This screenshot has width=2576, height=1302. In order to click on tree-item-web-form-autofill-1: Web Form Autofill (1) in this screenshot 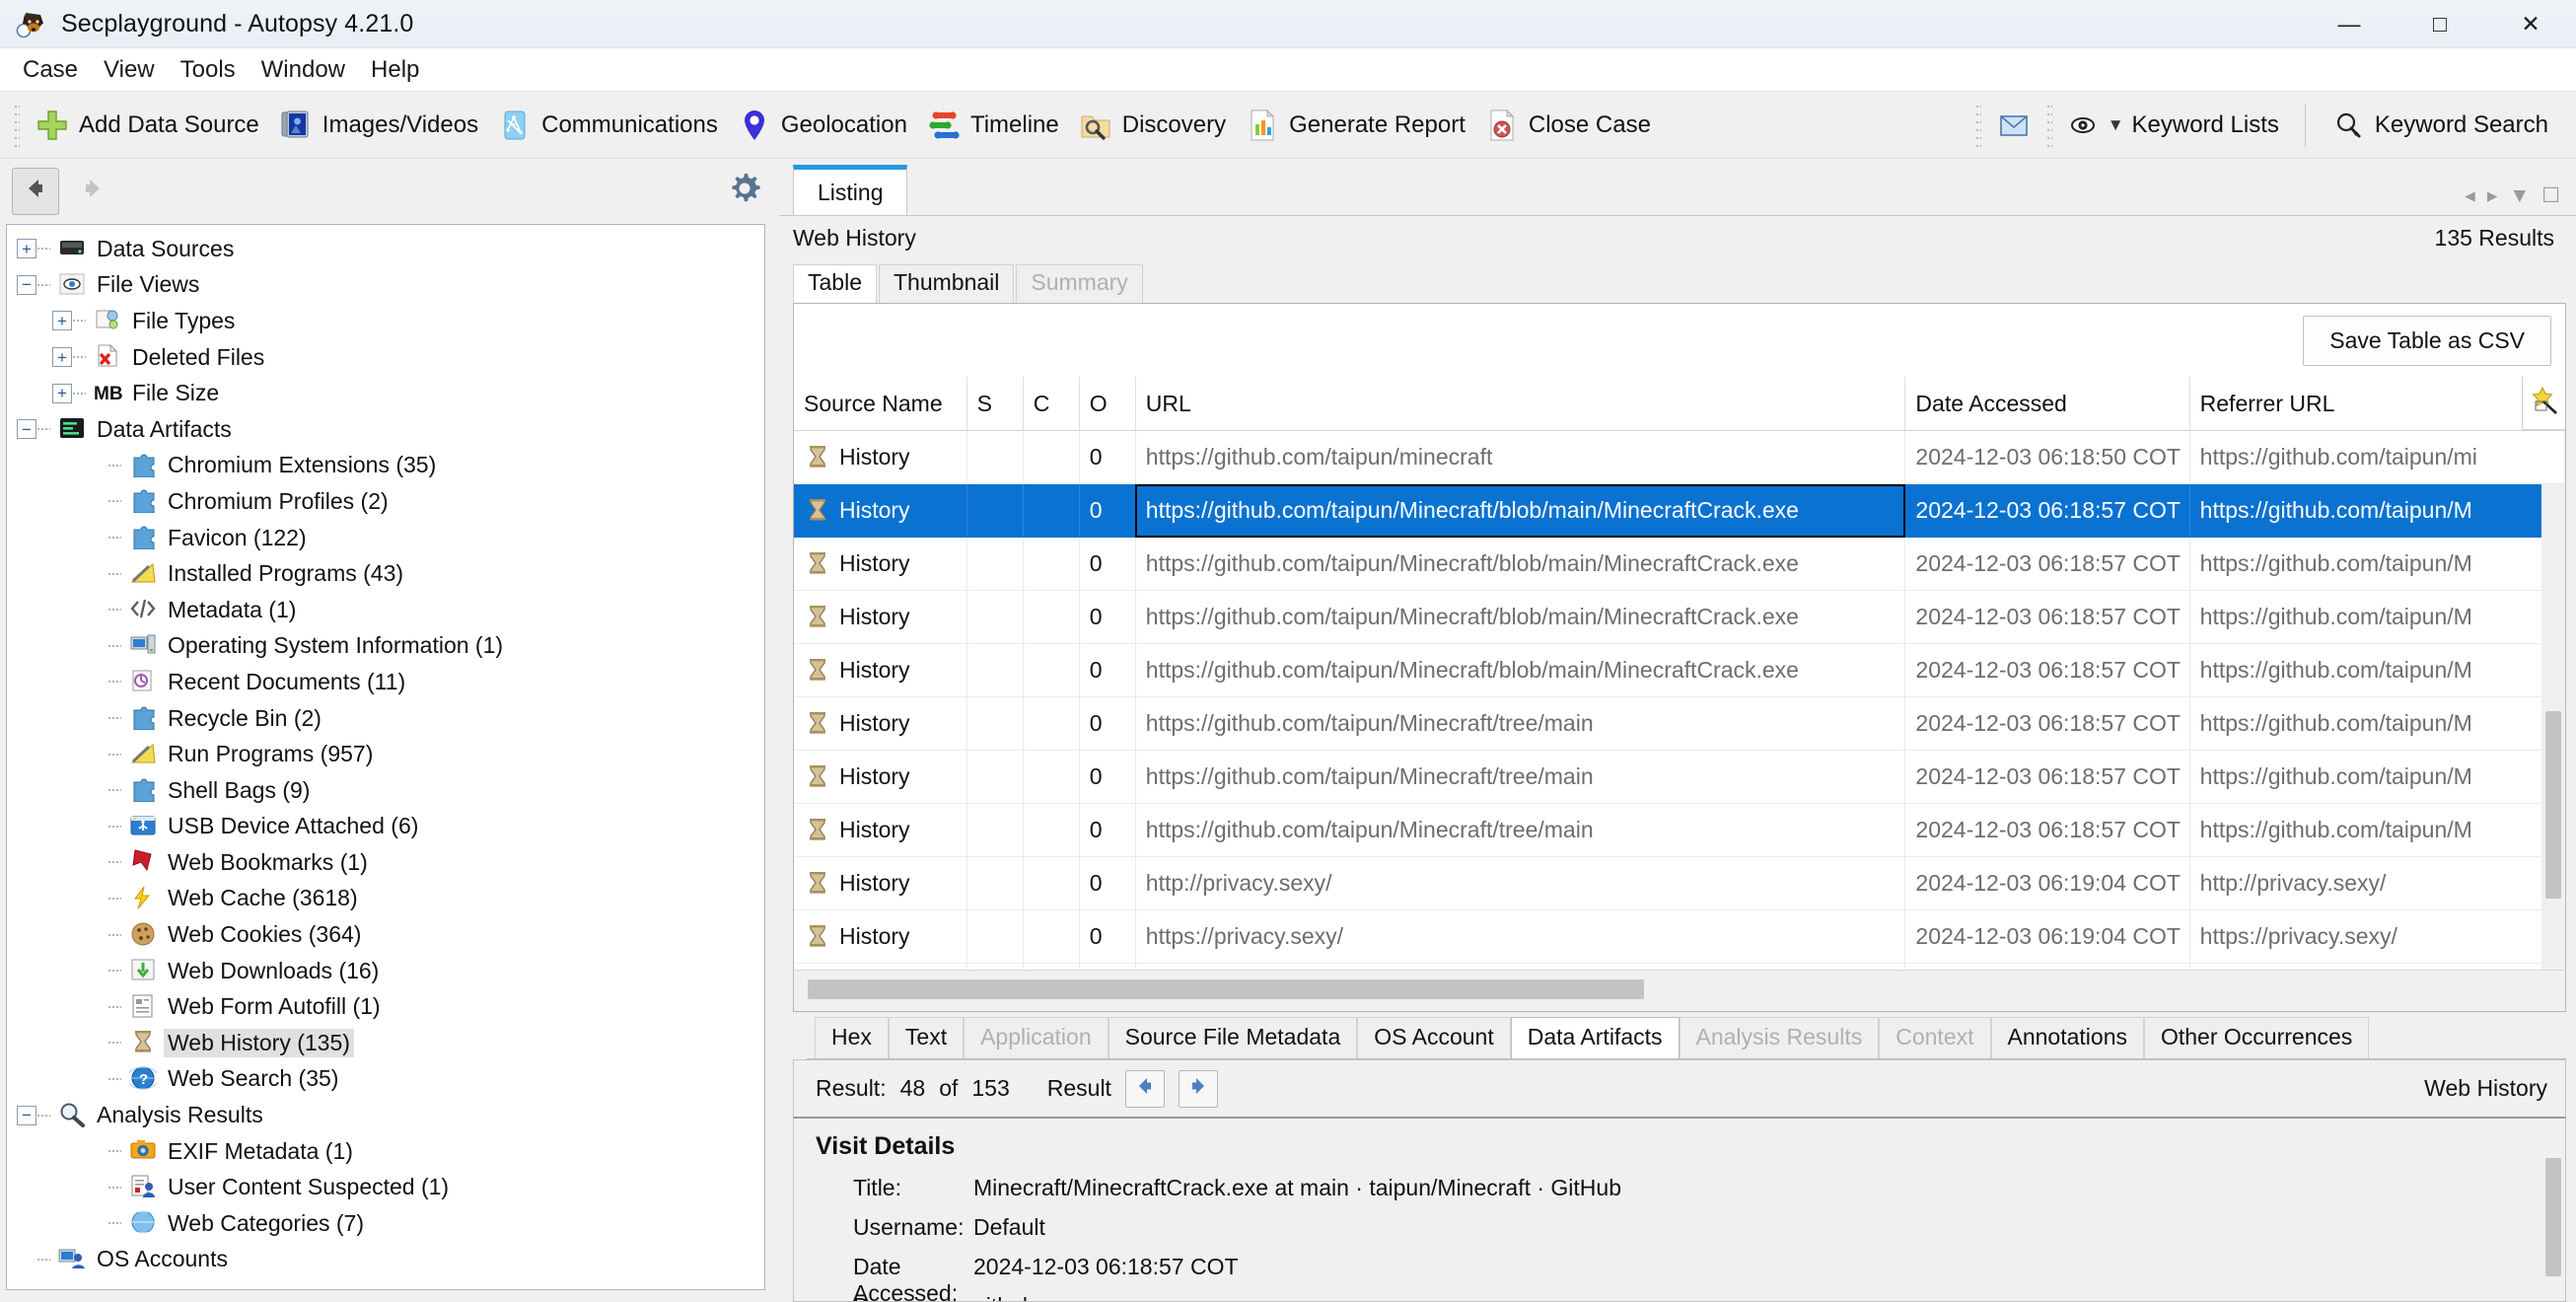, I will do `click(385, 1006)`.